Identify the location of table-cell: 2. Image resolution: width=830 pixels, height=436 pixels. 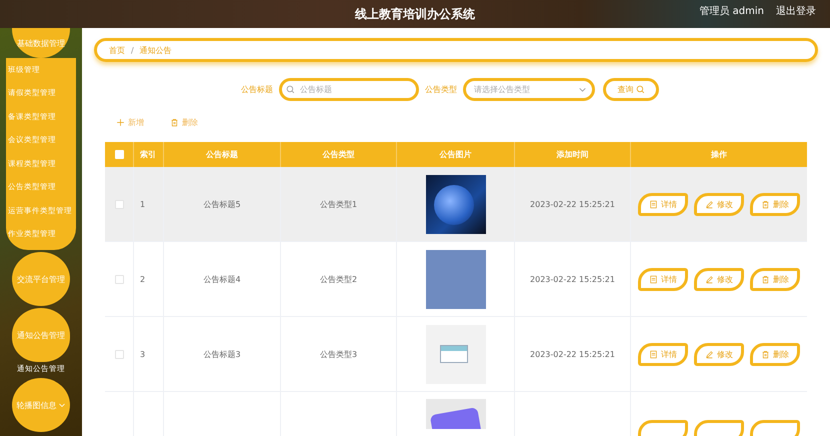
(143, 279).